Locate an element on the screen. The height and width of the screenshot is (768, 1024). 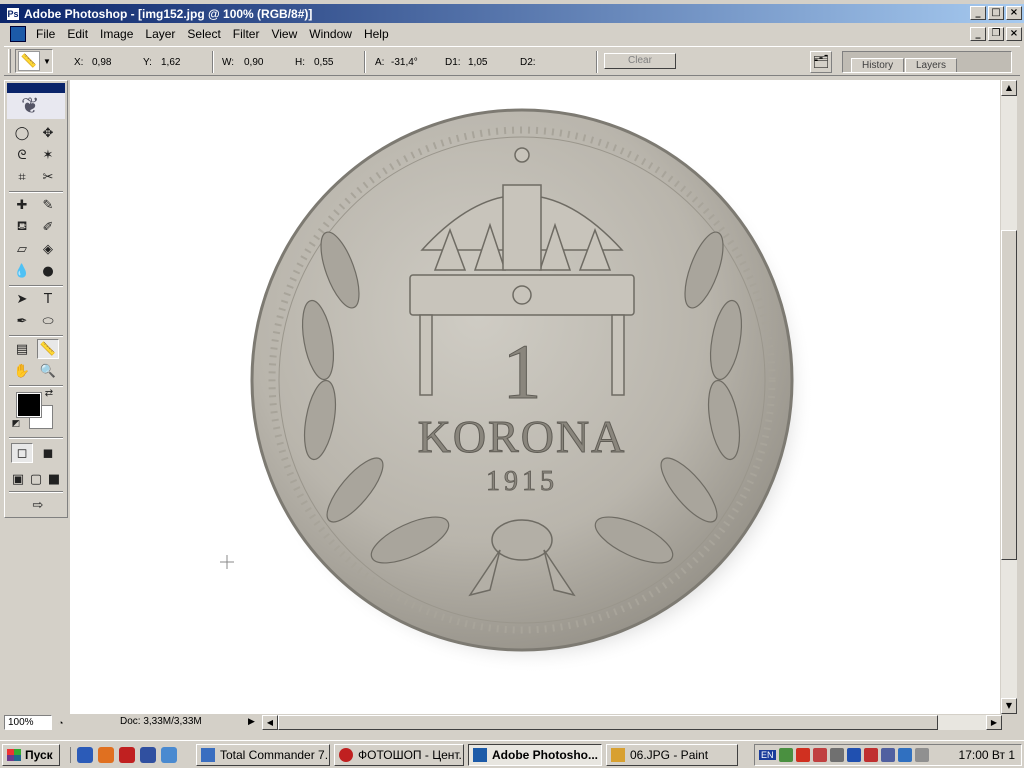
move-tool-icon: ✥ is located at coordinates (48, 133).